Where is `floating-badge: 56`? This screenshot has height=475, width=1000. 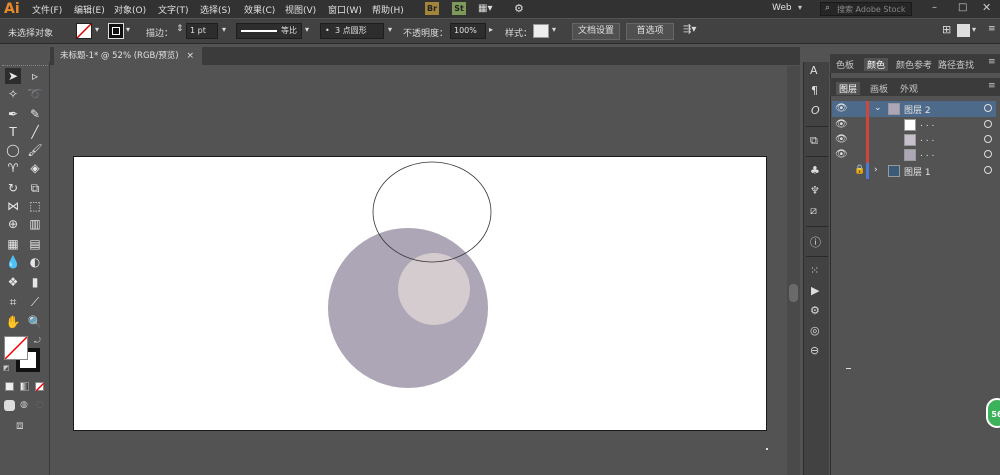
floating-badge: 56 is located at coordinates (993, 413).